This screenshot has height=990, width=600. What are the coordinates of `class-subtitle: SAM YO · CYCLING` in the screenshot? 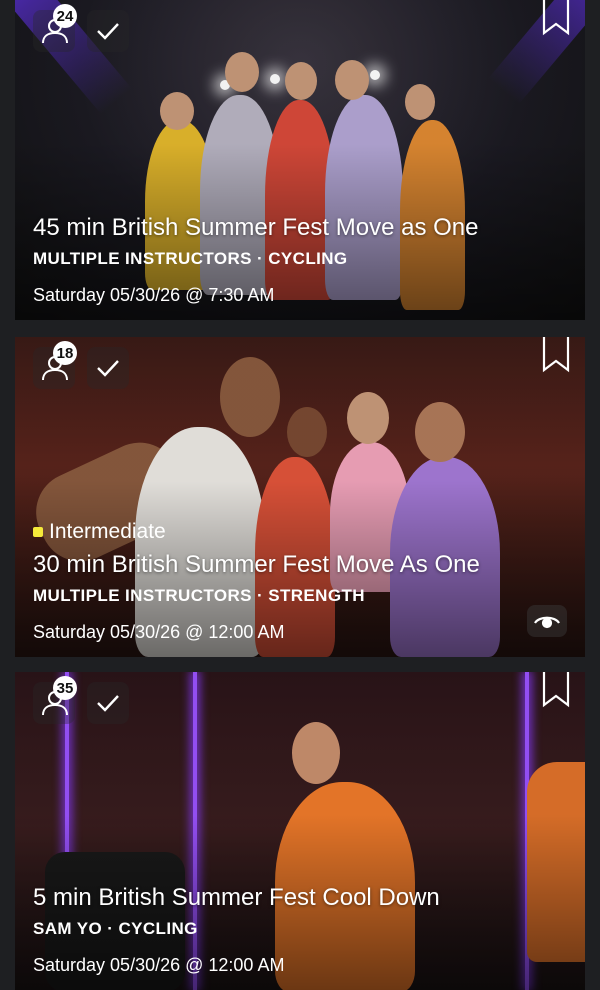 It's located at (115, 928).